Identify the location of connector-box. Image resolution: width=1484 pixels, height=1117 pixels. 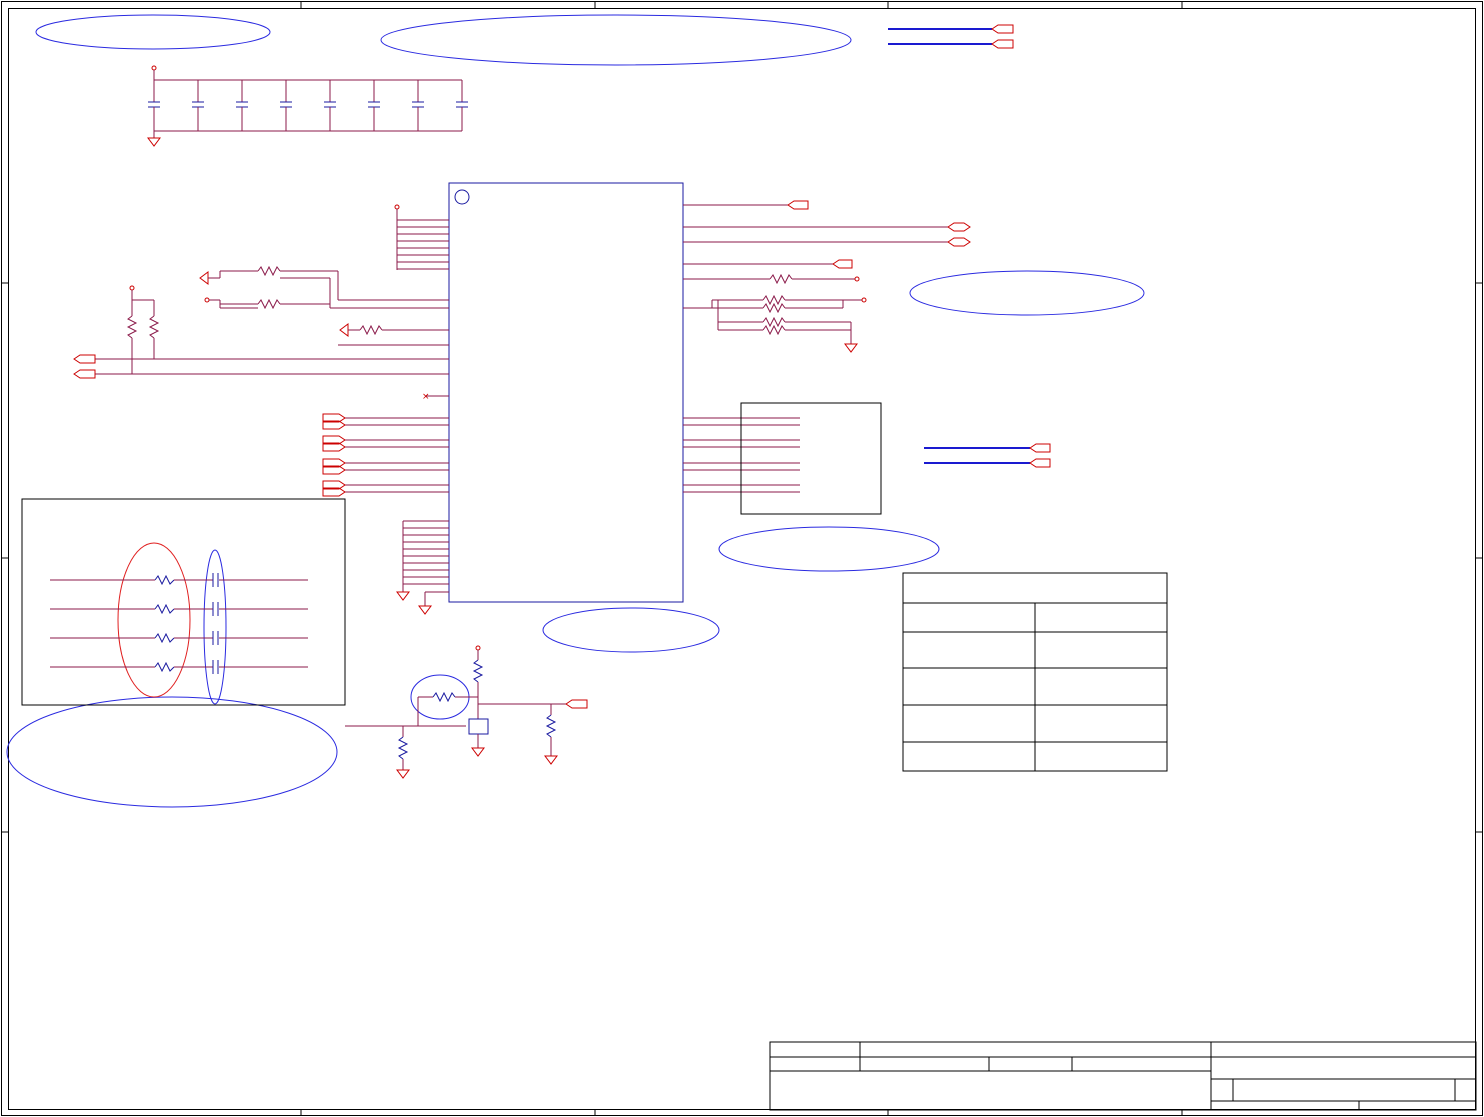
(811, 458).